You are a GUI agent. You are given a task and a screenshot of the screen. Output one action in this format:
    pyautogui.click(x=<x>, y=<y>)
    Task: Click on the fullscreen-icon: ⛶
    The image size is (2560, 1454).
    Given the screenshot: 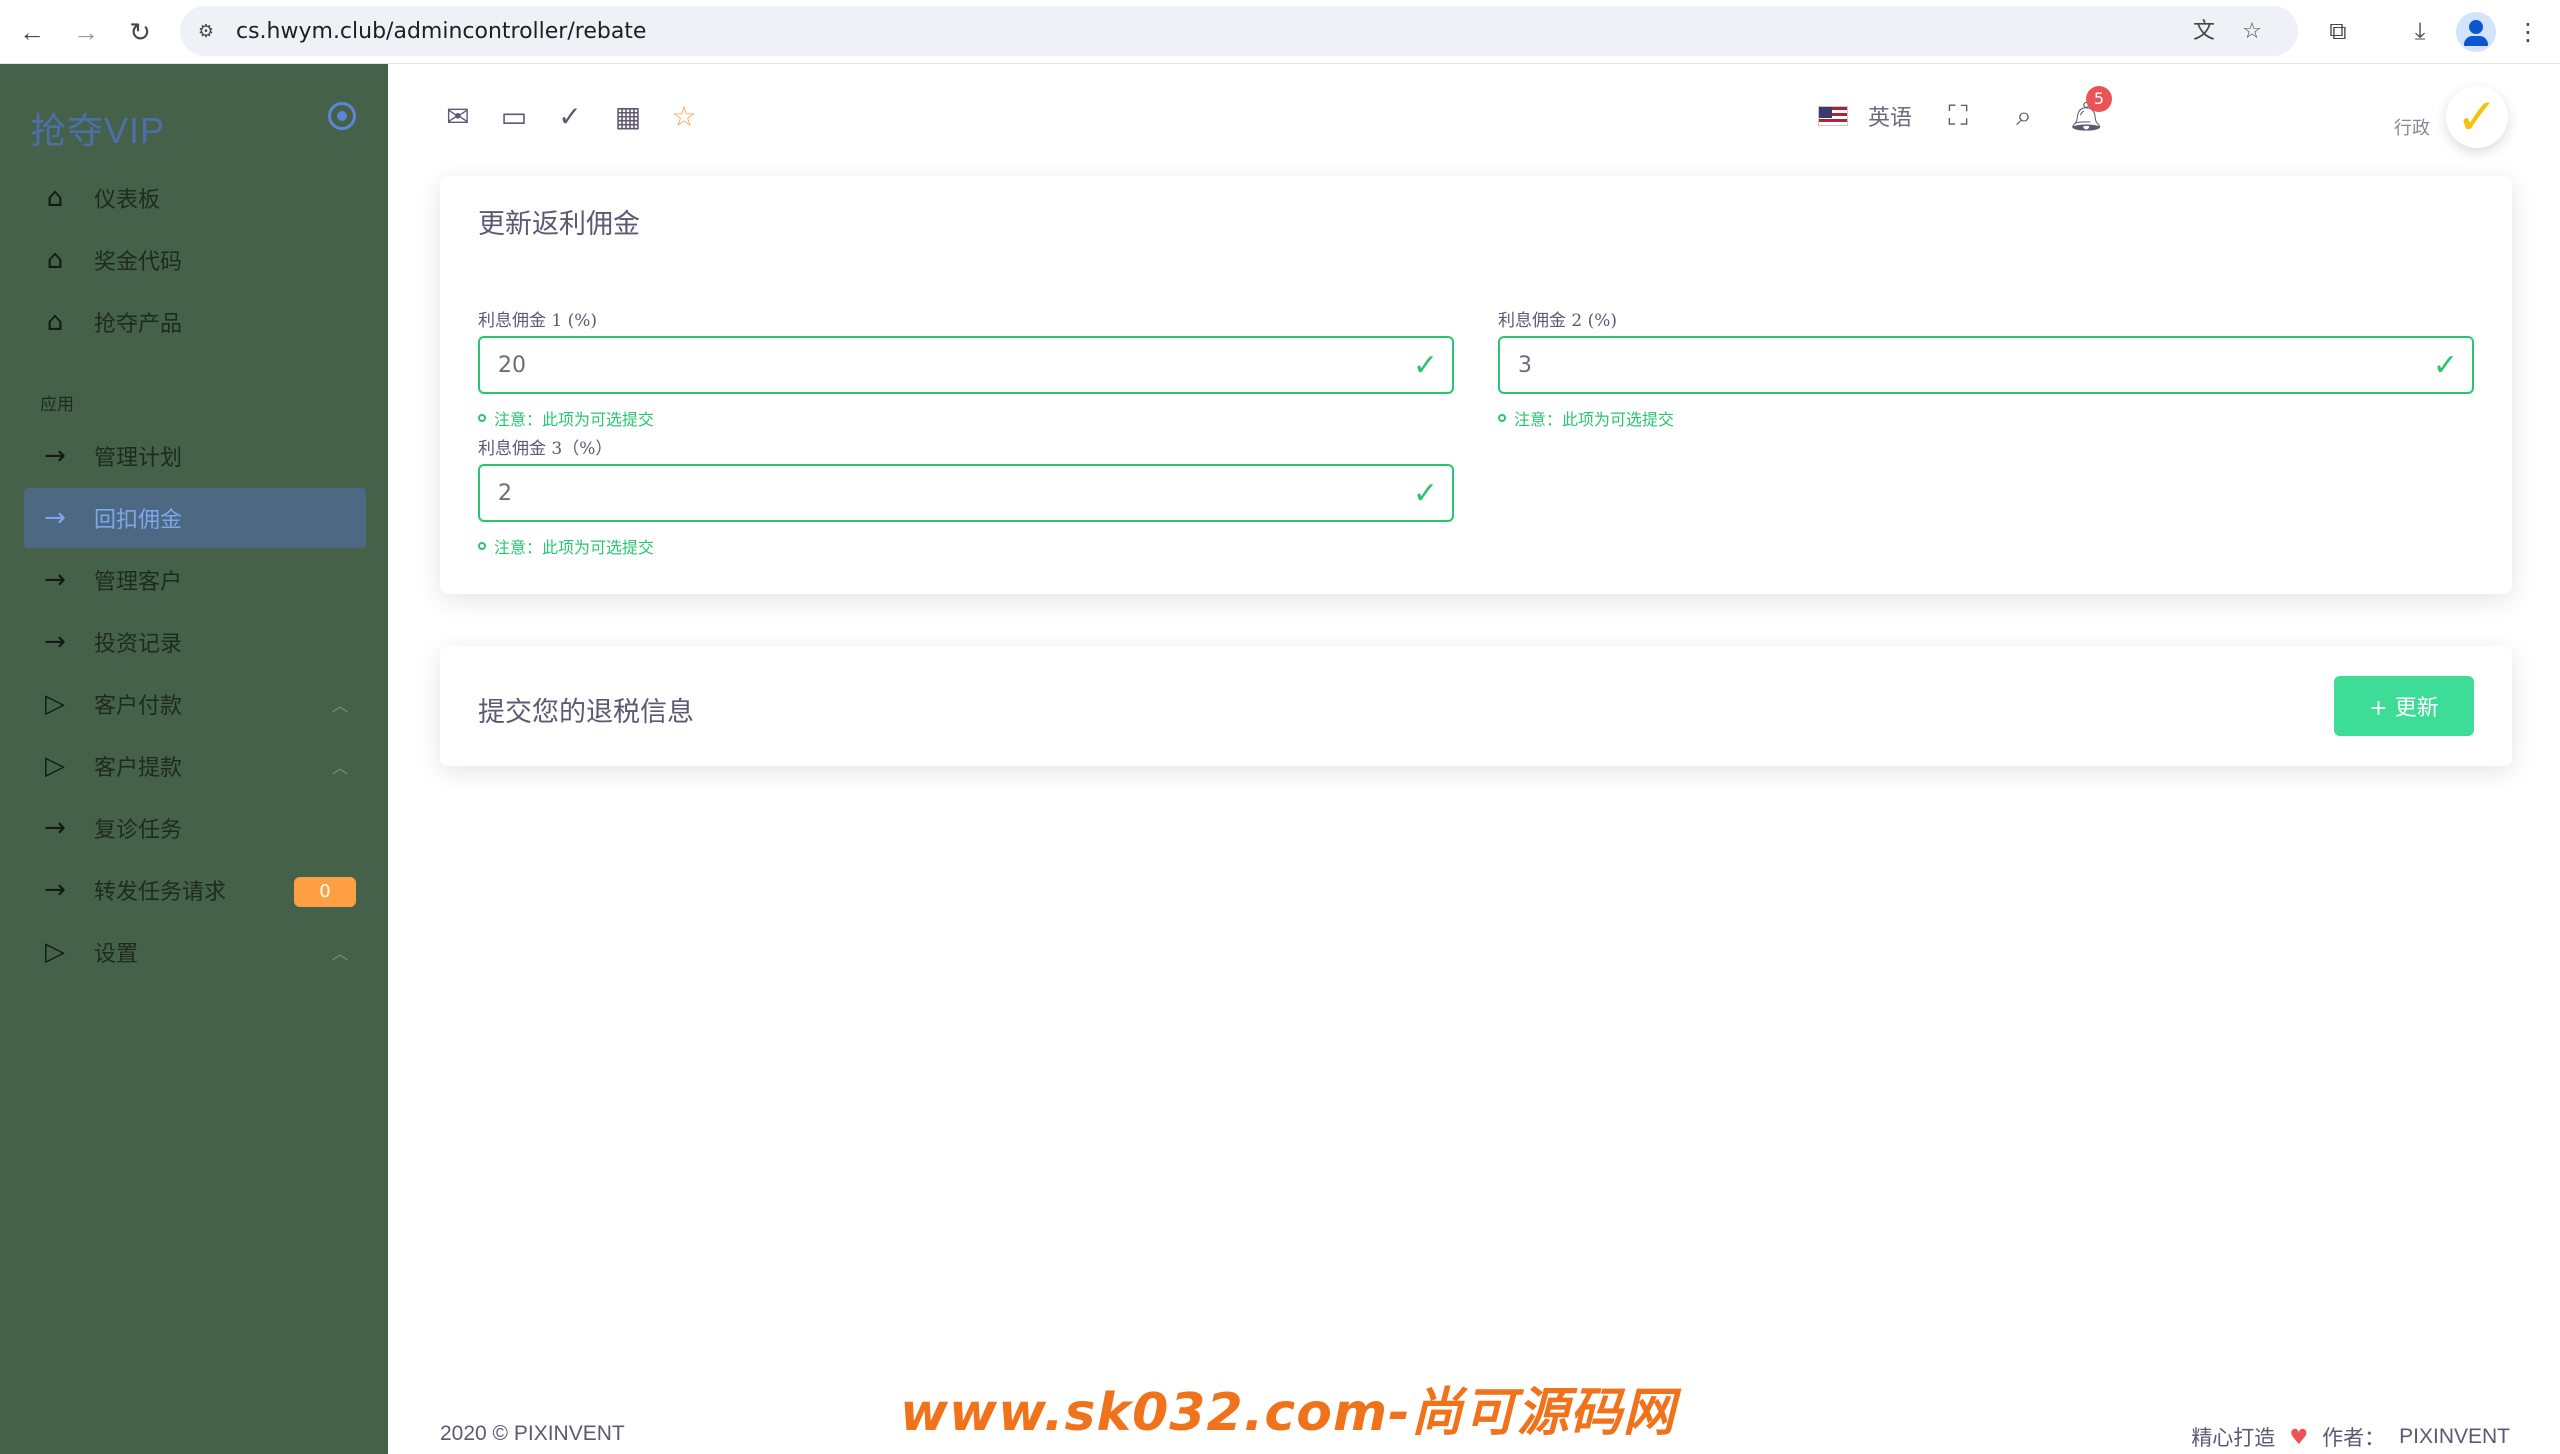 What is the action you would take?
    pyautogui.click(x=1958, y=116)
    